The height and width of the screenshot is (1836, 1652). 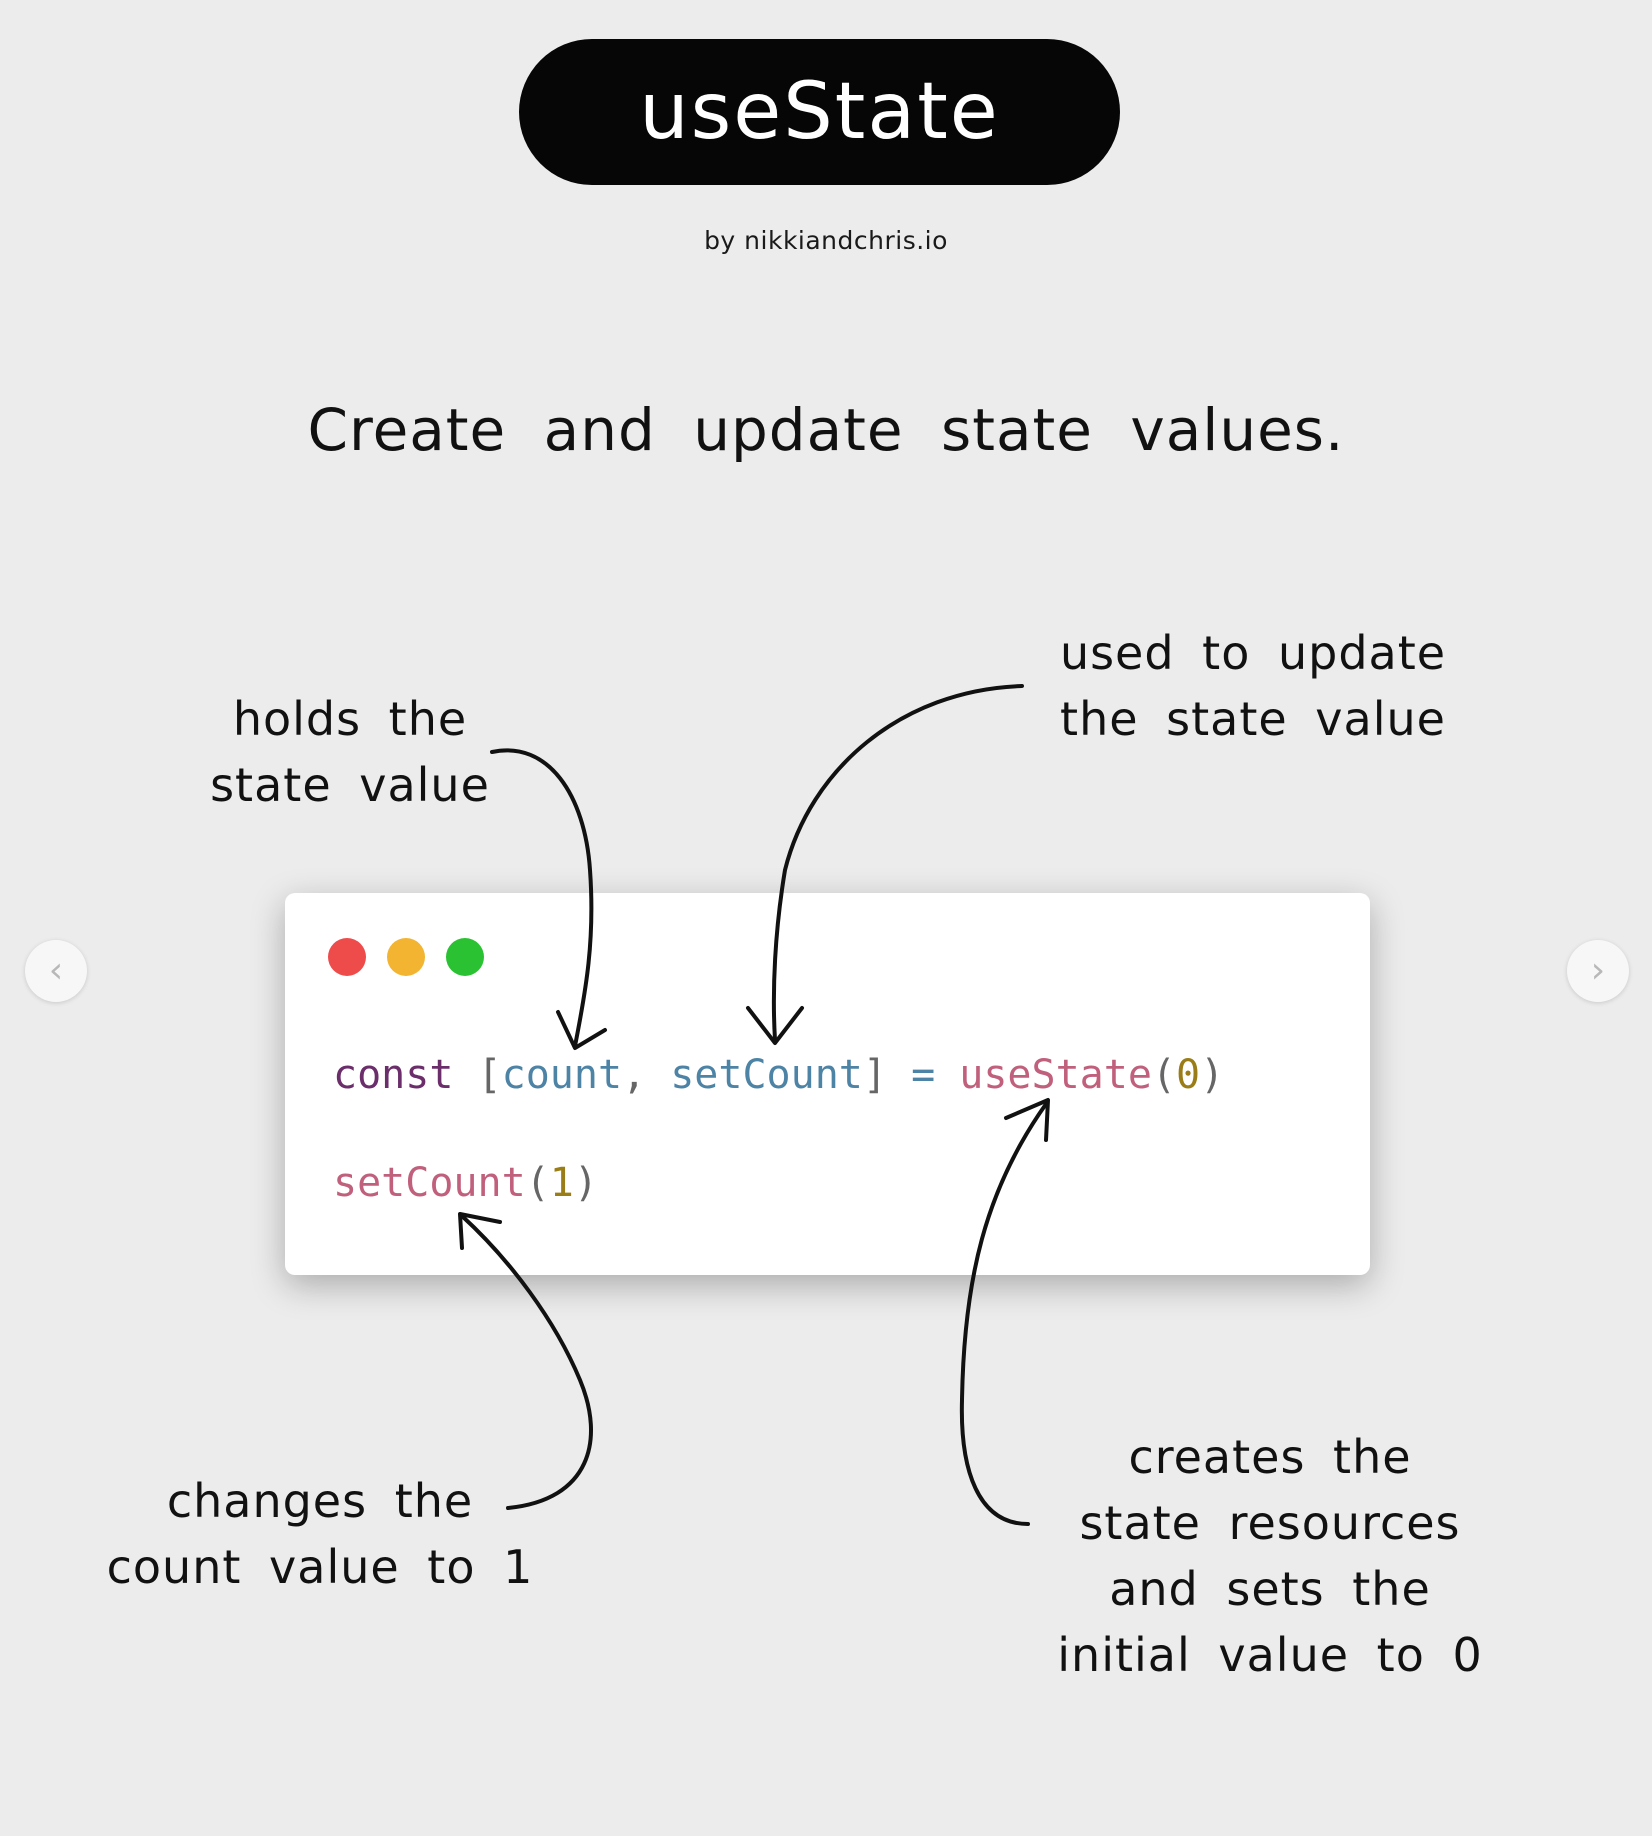 I want to click on code-line-usestate: const [count, setCount] = useState(0), so click(x=778, y=1075).